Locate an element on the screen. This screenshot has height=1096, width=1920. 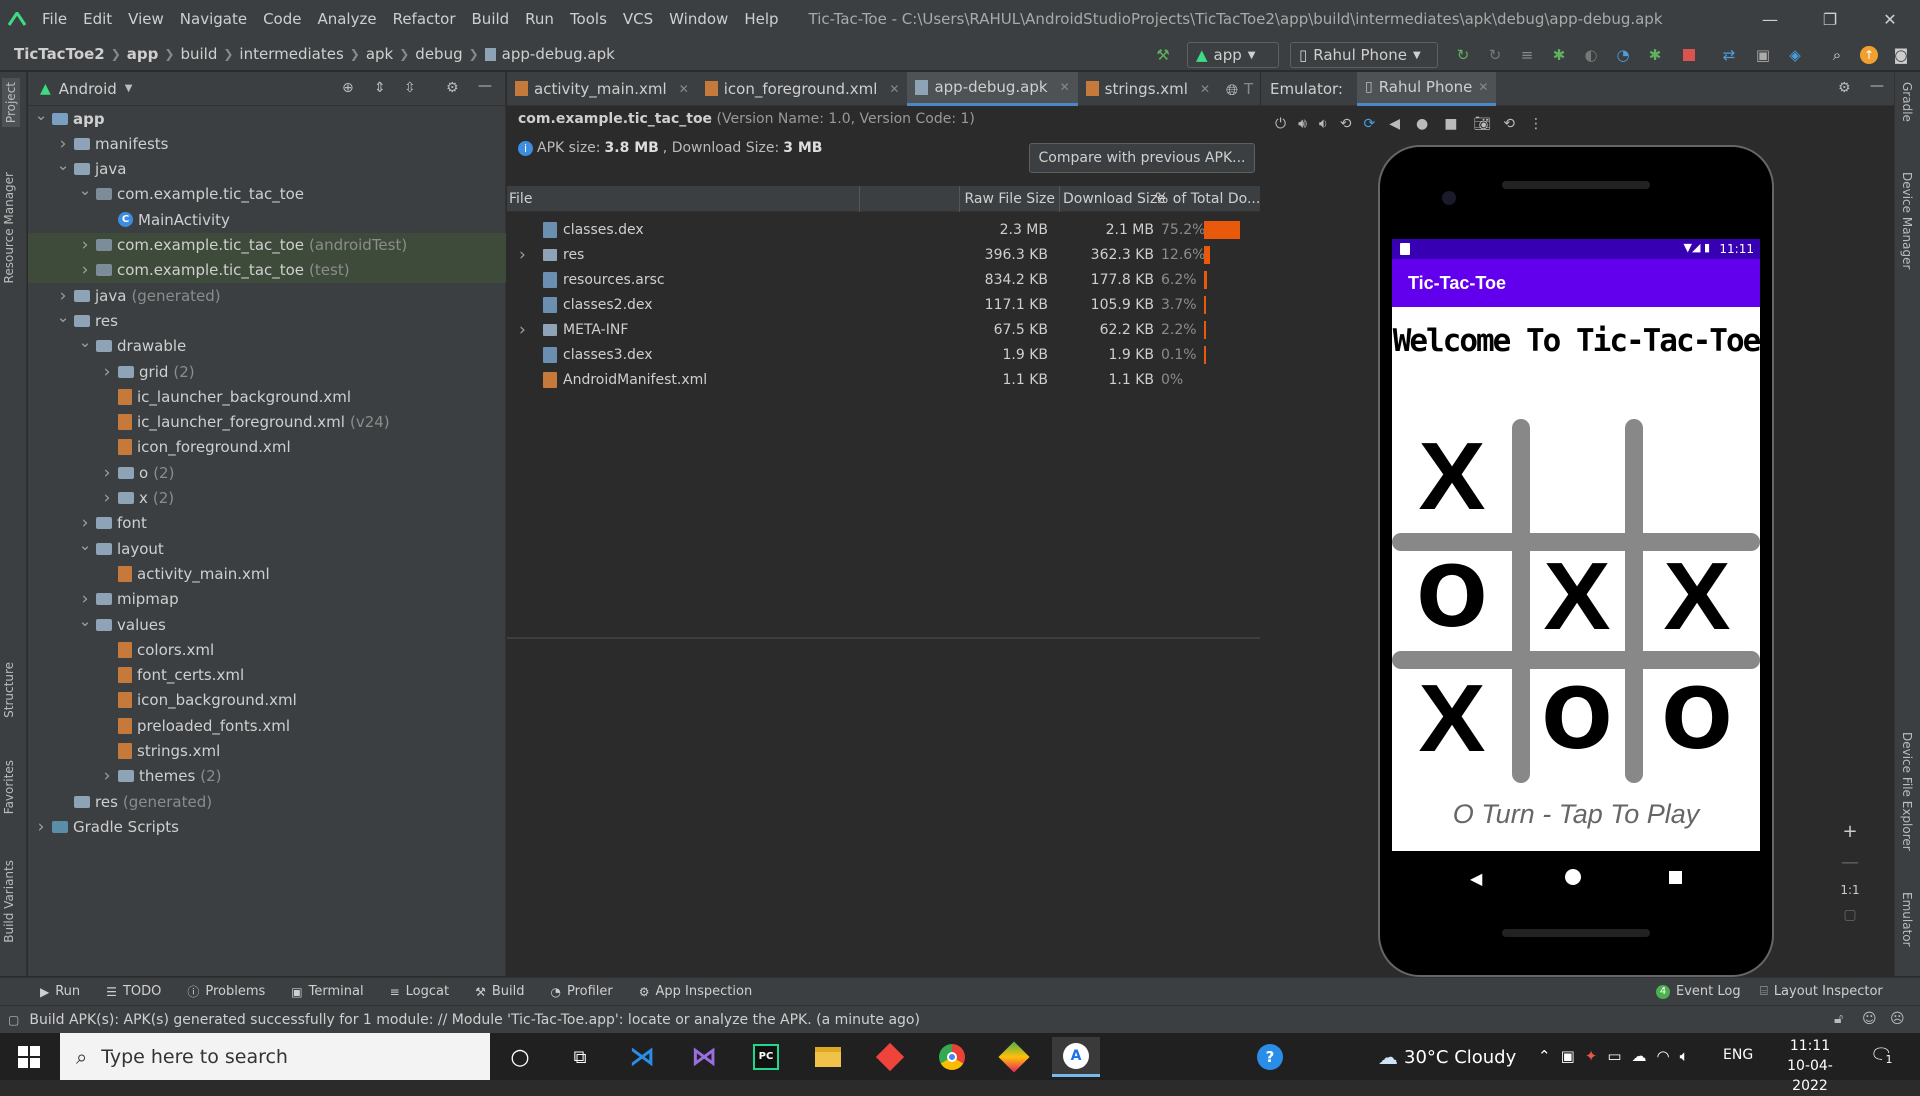
tree-item: ⌄ layout is located at coordinates (267, 548).